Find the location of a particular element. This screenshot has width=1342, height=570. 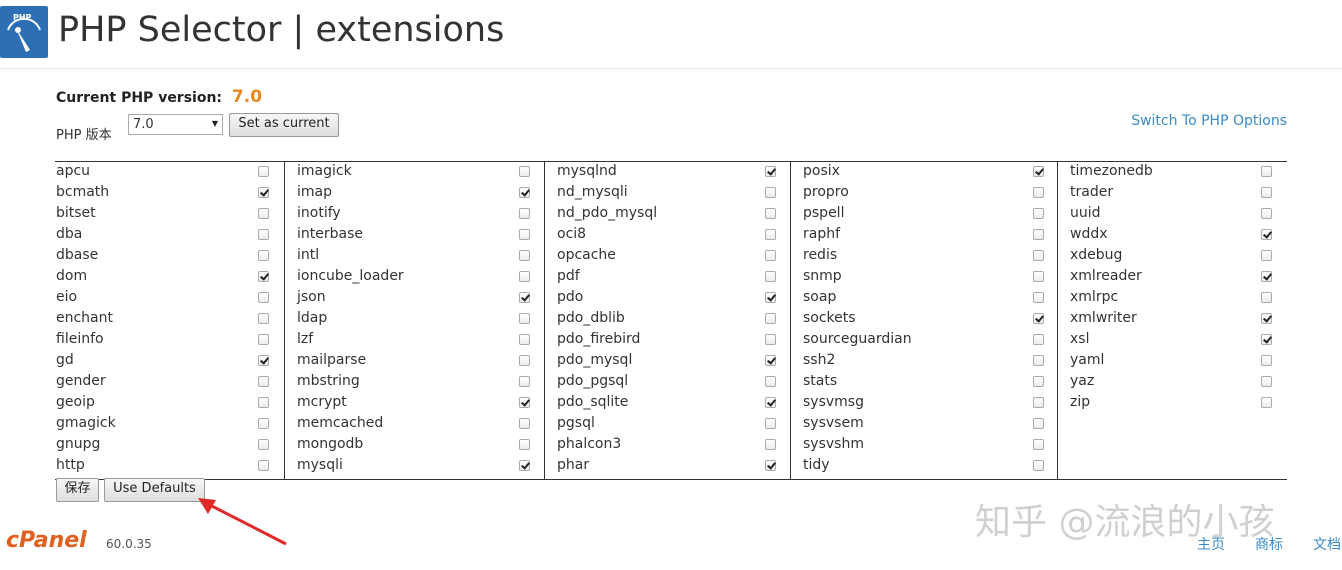

extension-name: snmp is located at coordinates (822, 276).